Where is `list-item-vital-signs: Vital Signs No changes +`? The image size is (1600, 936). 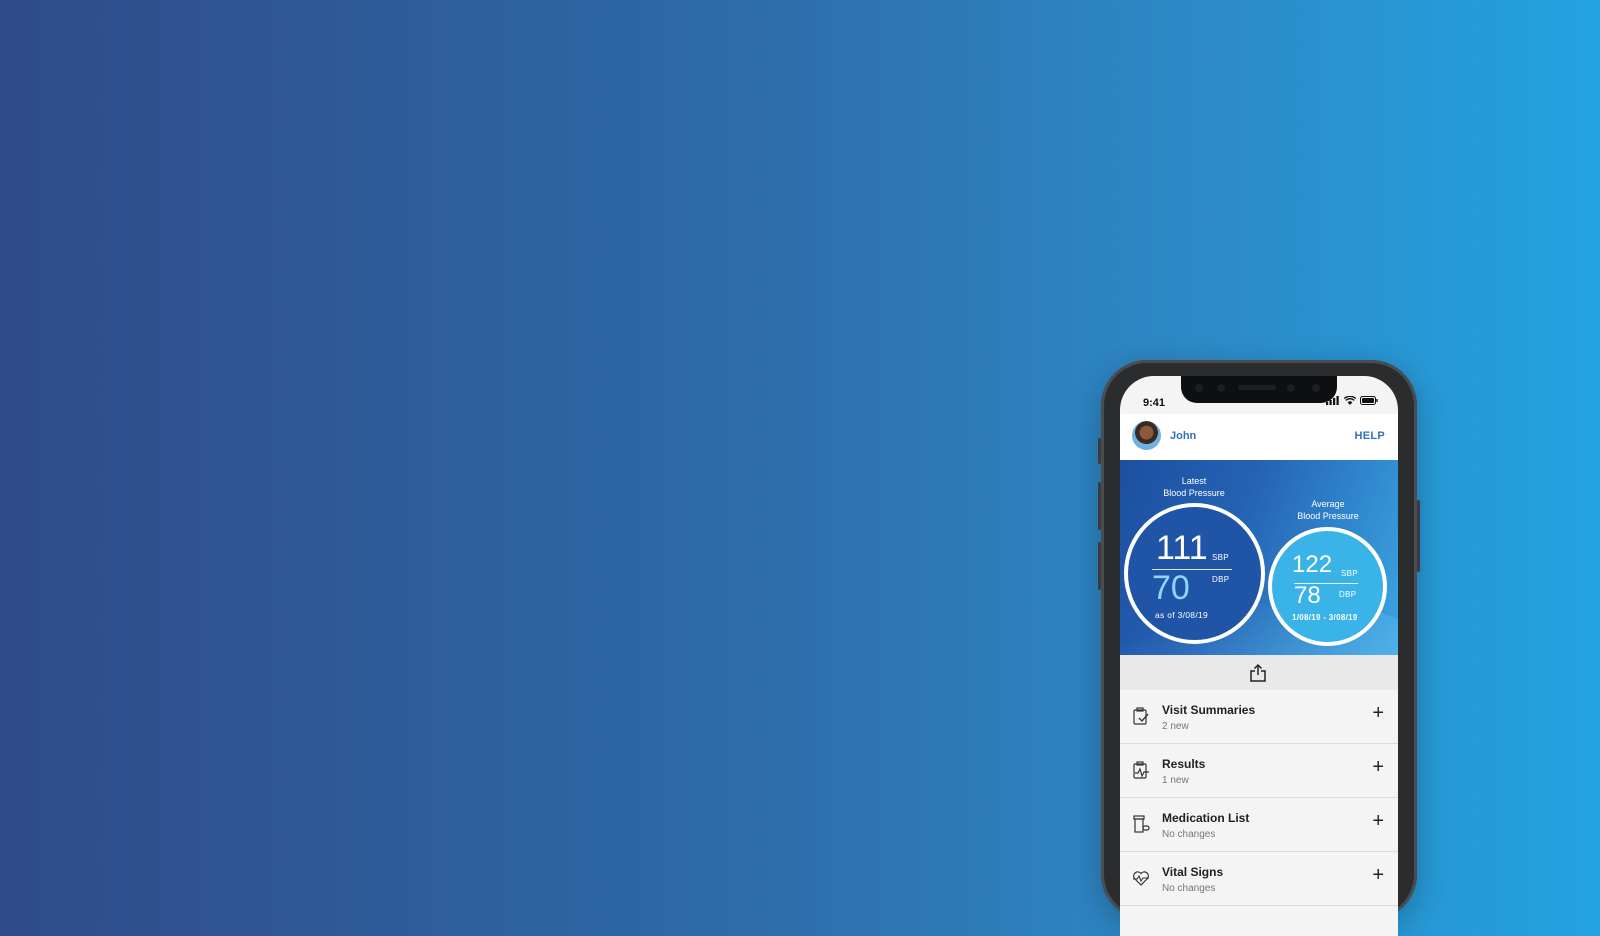
list-item-vital-signs: Vital Signs No changes + is located at coordinates (1259, 879).